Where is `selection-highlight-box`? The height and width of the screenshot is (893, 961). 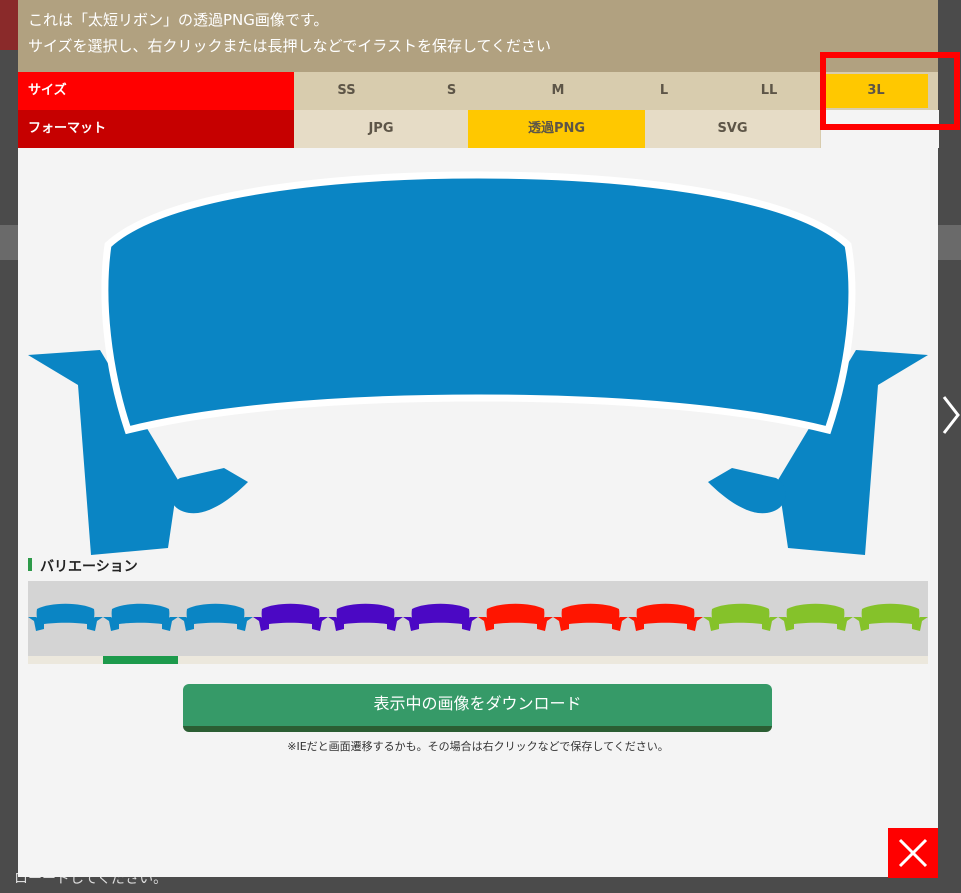 selection-highlight-box is located at coordinates (890, 91).